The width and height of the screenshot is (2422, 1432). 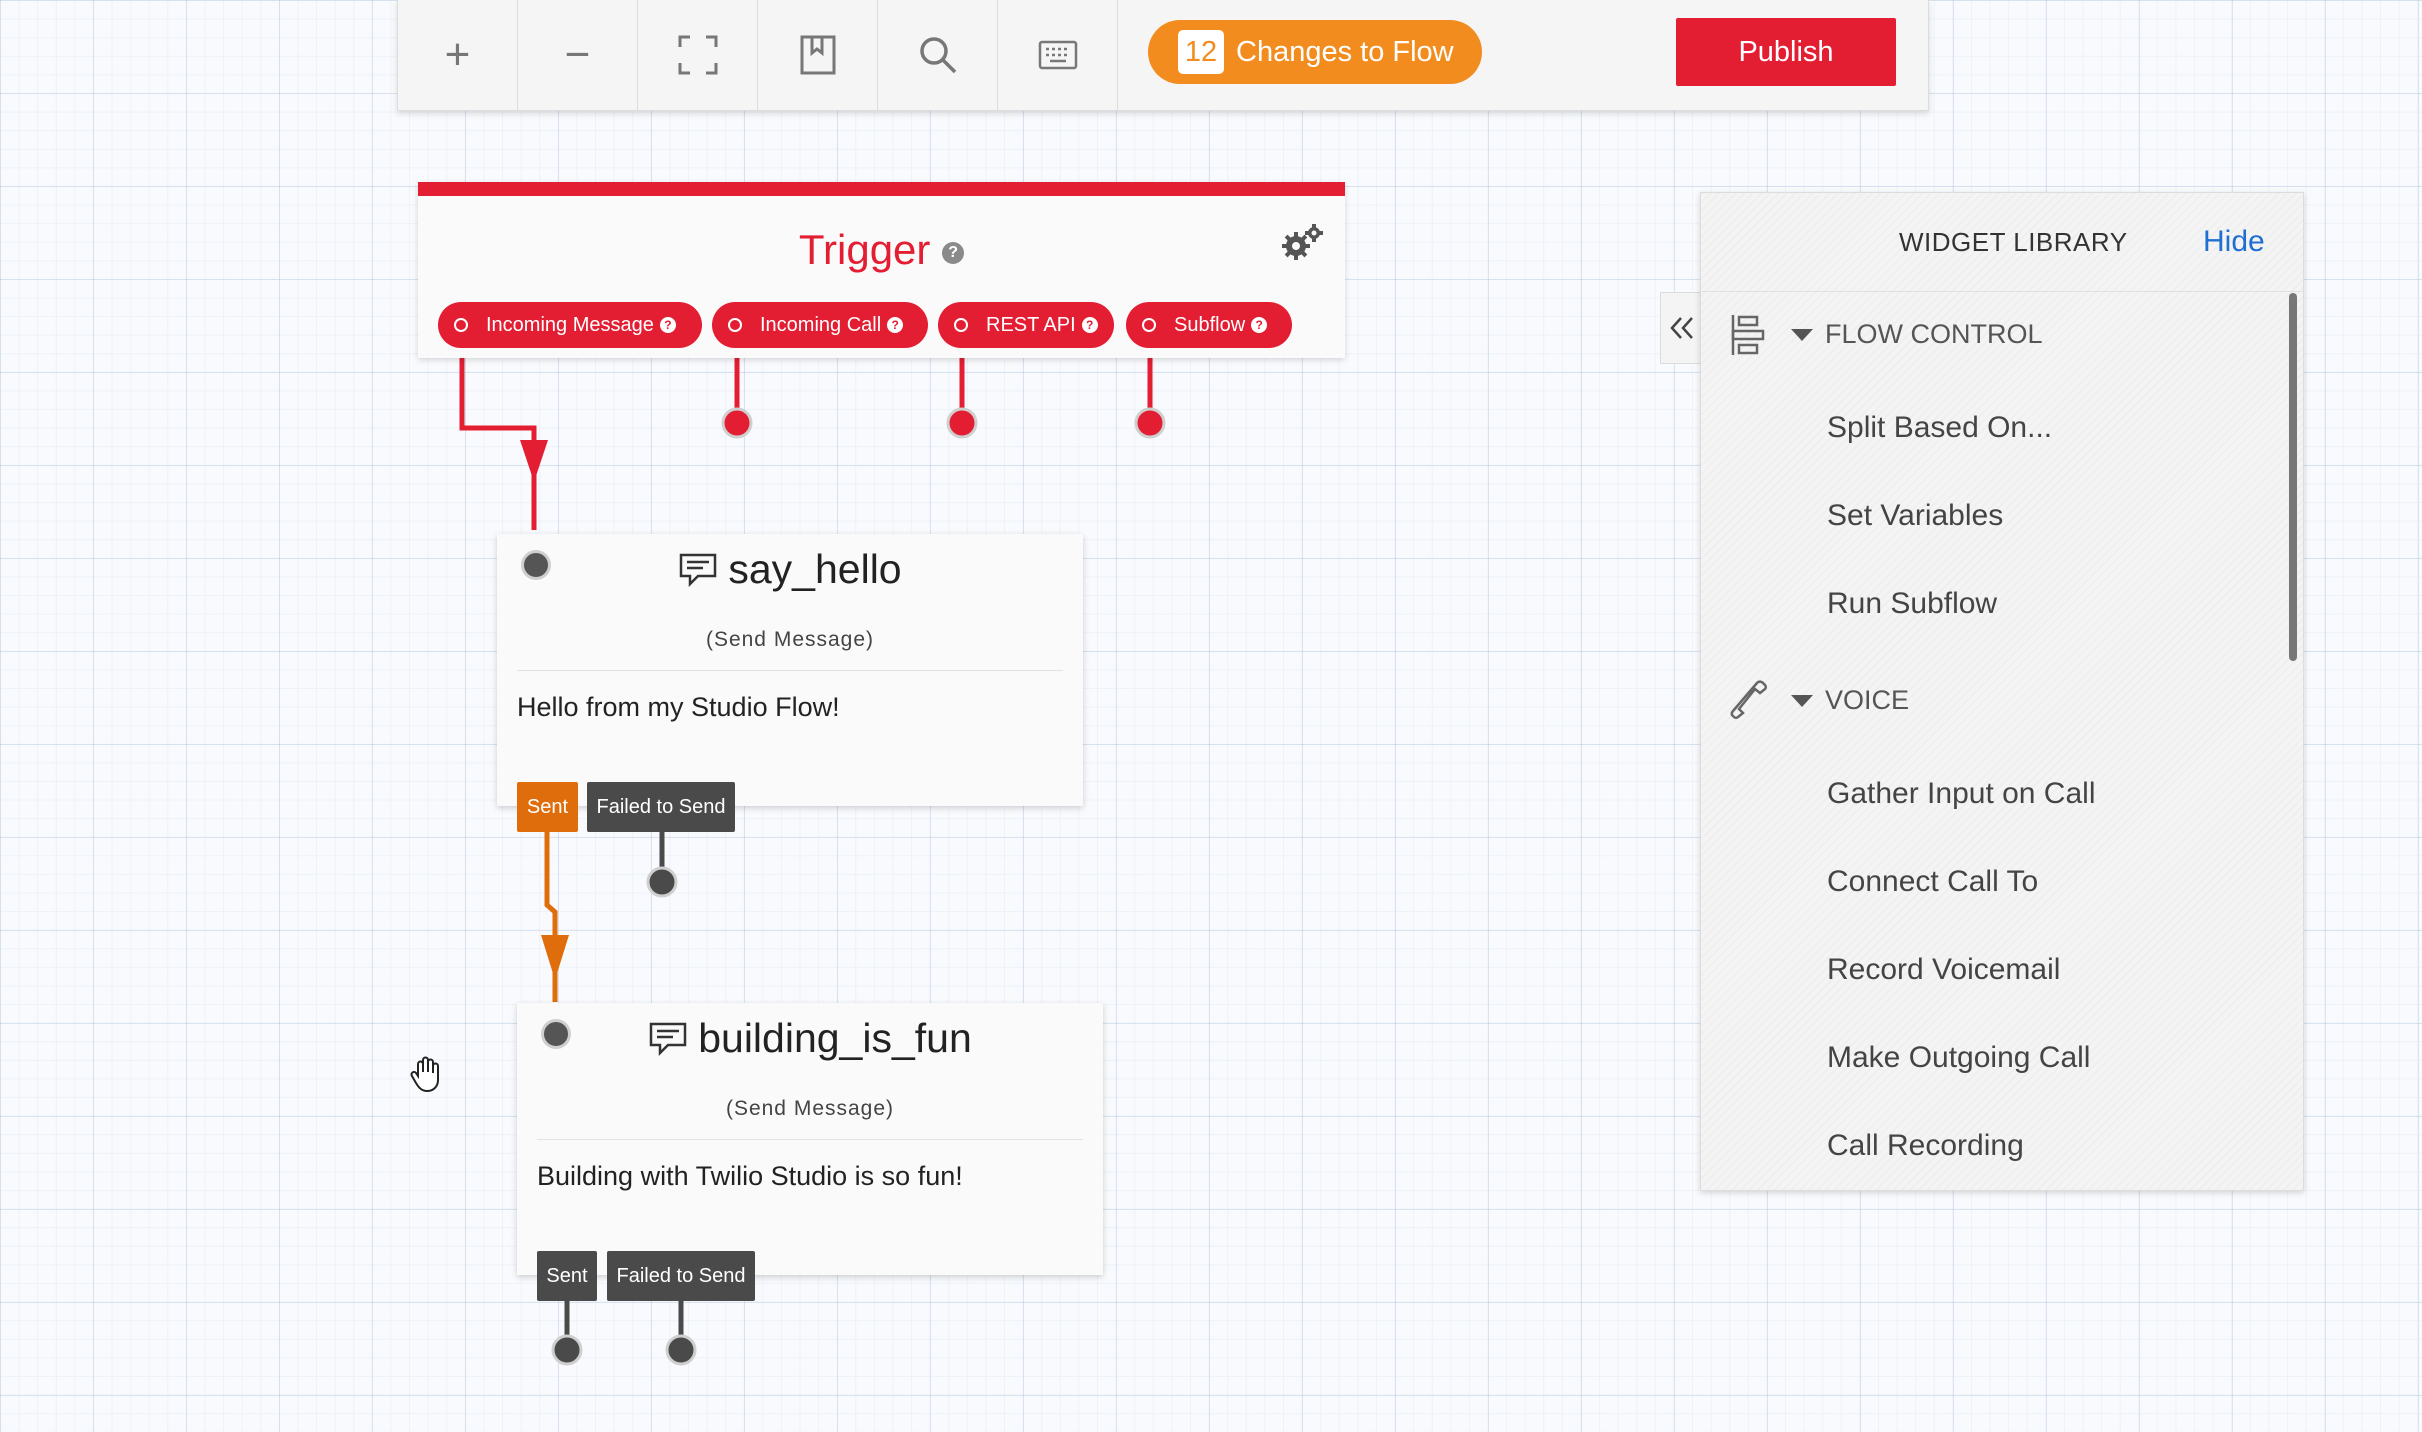 I want to click on section-flow-control: FLOW CONTROL, so click(x=1917, y=334).